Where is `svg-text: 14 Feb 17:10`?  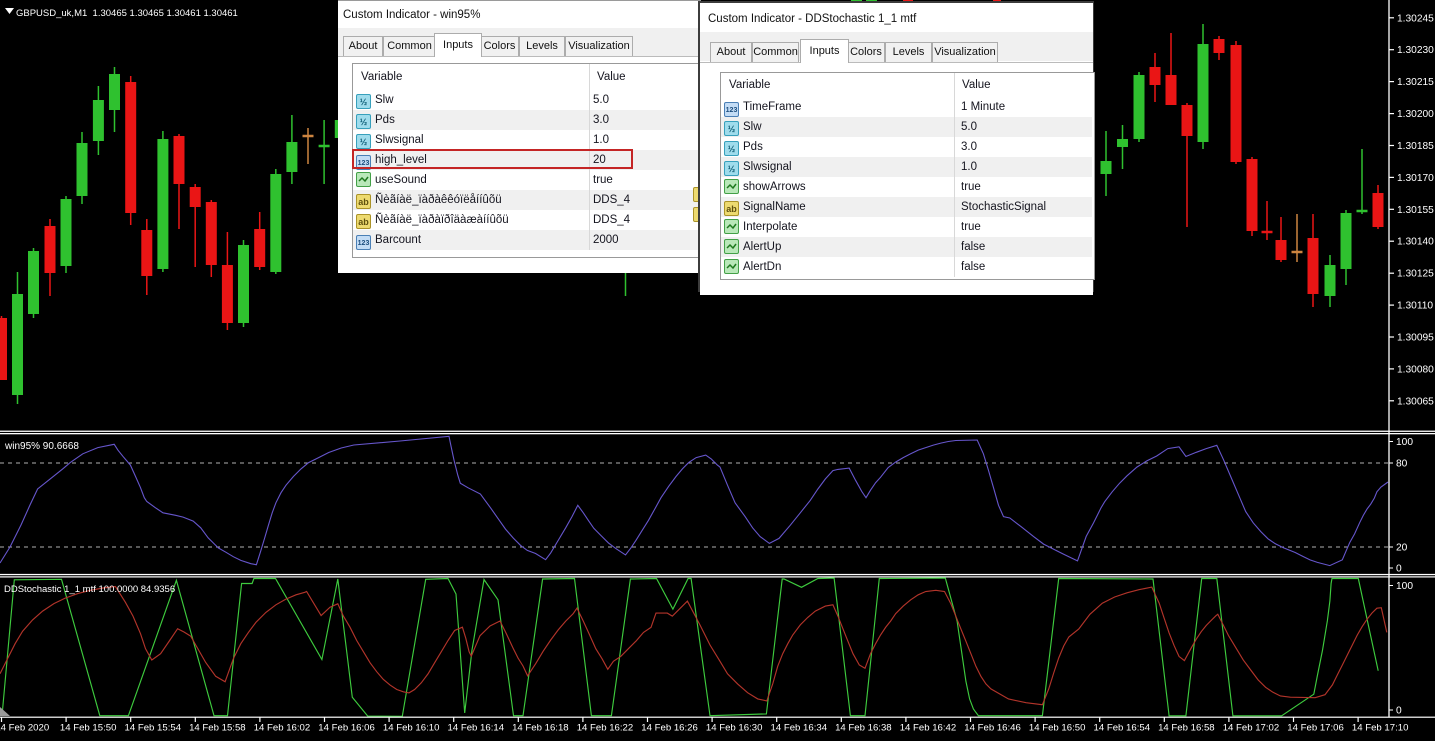
svg-text: 14 Feb 17:10 is located at coordinates (1380, 728).